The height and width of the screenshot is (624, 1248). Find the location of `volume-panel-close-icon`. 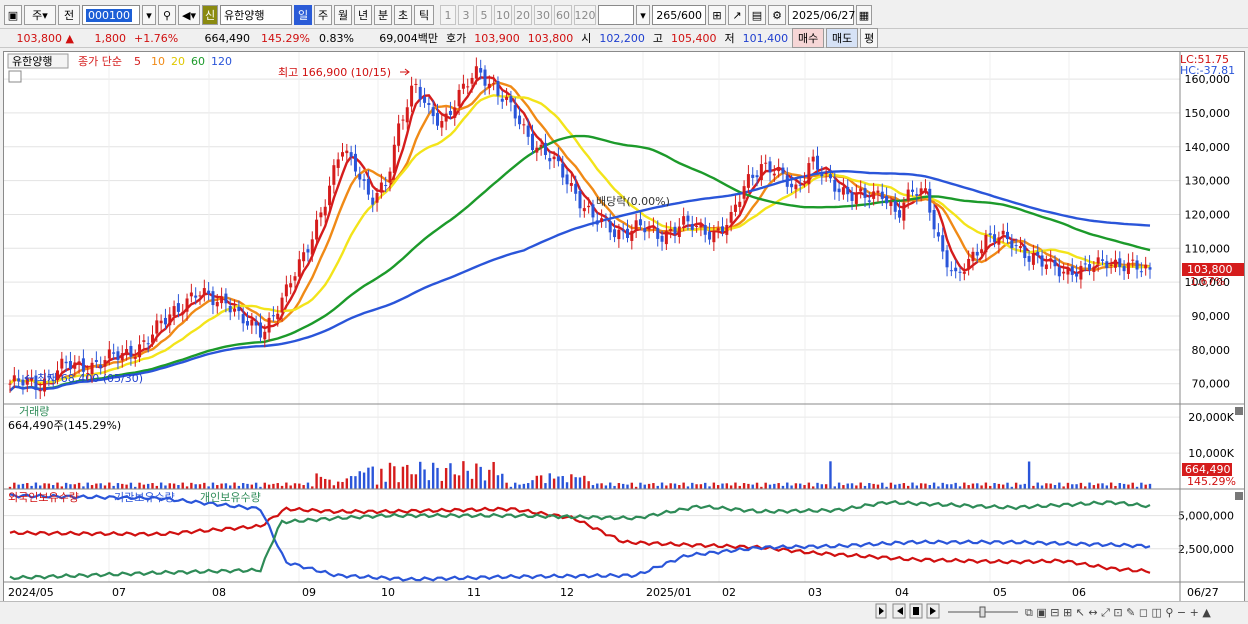

volume-panel-close-icon is located at coordinates (1239, 411).